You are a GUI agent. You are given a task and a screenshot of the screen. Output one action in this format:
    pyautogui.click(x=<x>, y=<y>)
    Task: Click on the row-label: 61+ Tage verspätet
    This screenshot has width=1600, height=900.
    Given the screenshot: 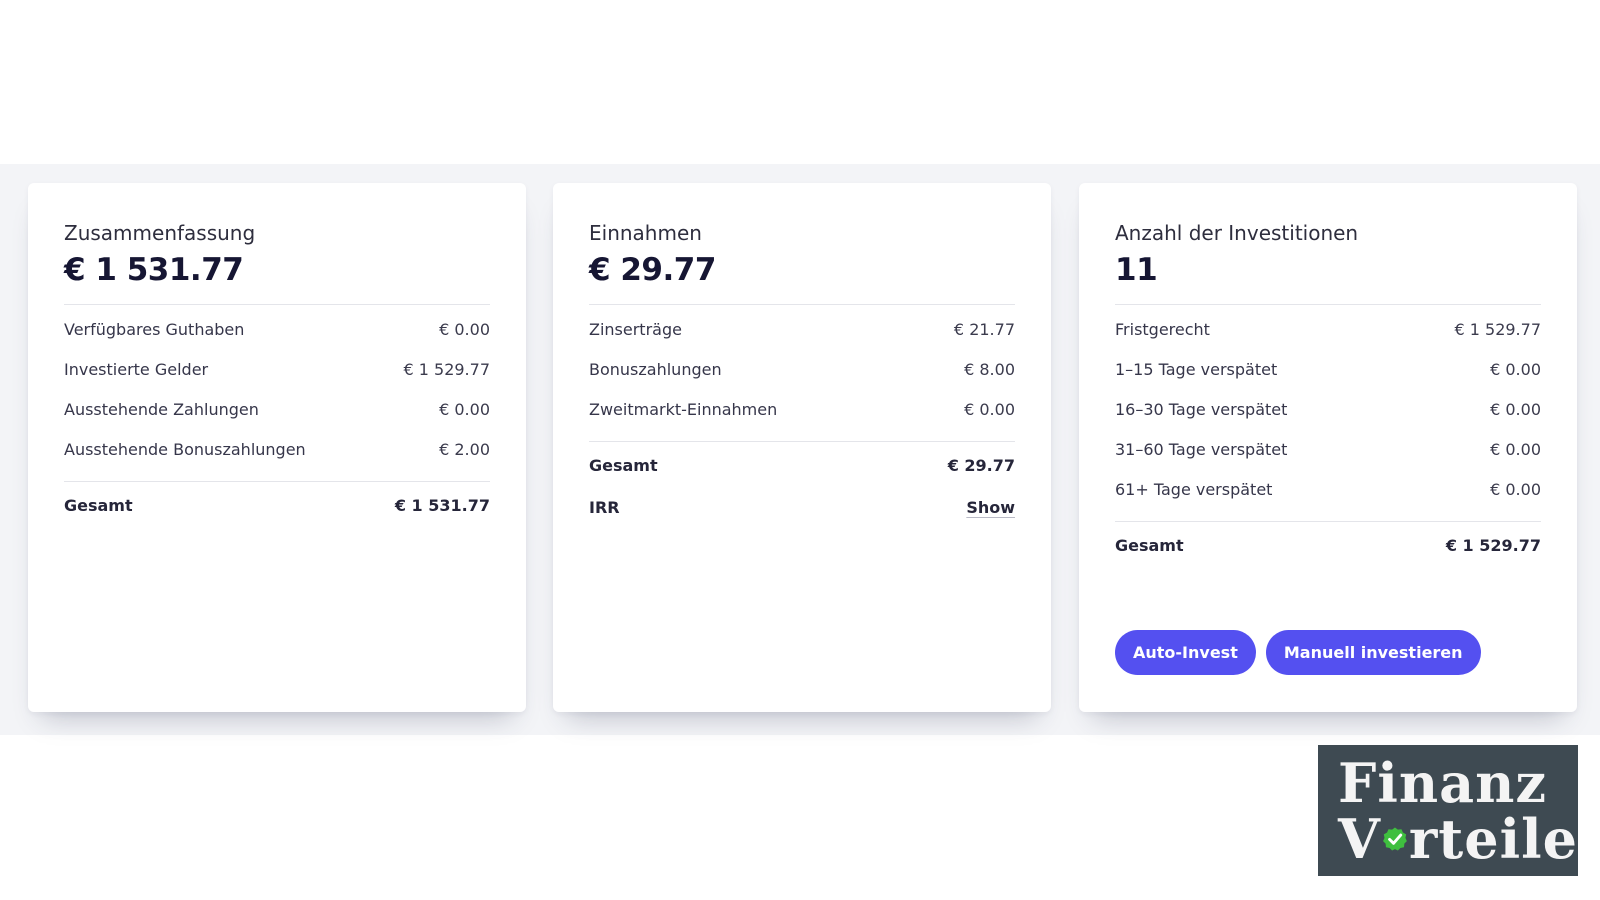 What is the action you would take?
    pyautogui.click(x=1194, y=489)
    